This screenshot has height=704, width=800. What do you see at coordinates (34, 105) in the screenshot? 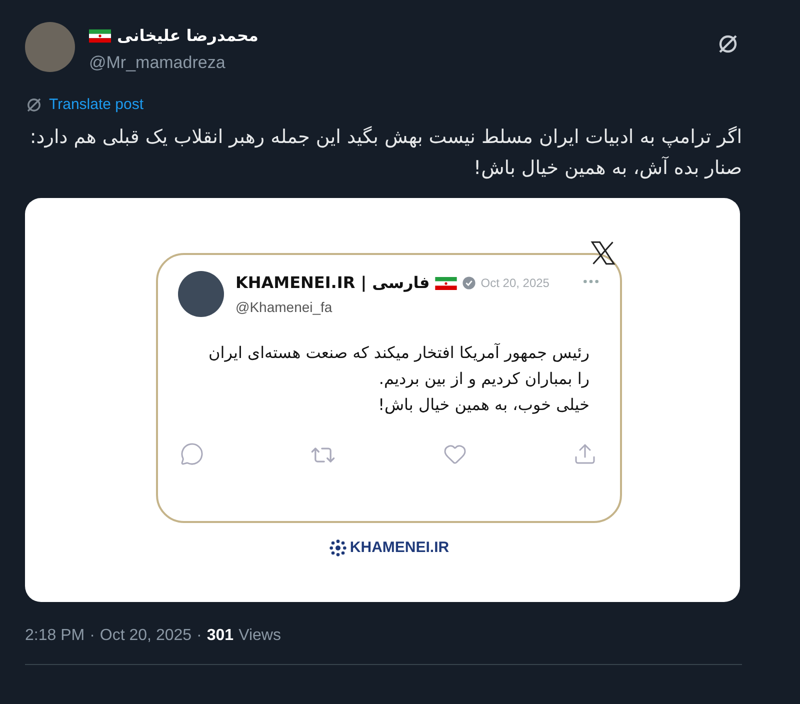
I see `translate-icon` at bounding box center [34, 105].